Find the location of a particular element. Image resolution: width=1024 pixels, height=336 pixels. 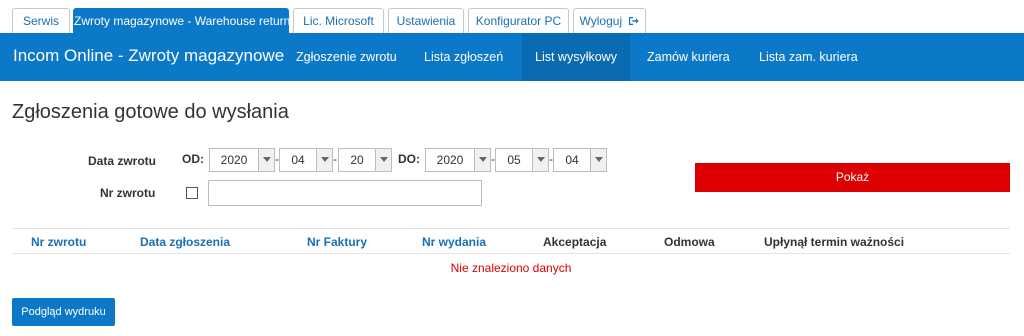

from-day-select: 20 is located at coordinates (365, 160).